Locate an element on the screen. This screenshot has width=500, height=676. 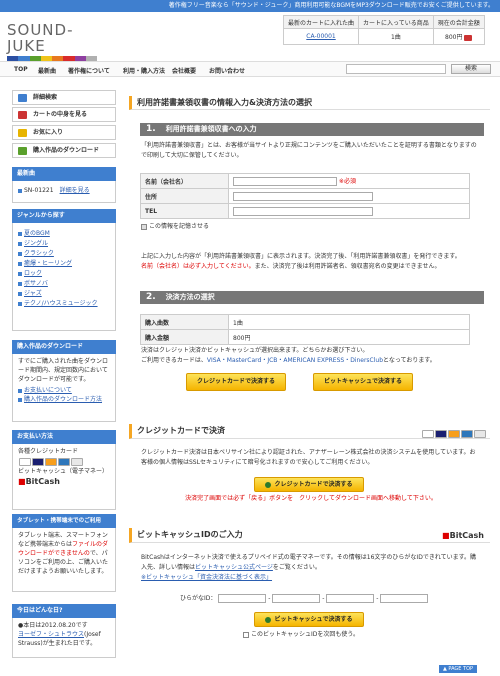
genre-link: 夏のBGM is located at coordinates (37, 233).